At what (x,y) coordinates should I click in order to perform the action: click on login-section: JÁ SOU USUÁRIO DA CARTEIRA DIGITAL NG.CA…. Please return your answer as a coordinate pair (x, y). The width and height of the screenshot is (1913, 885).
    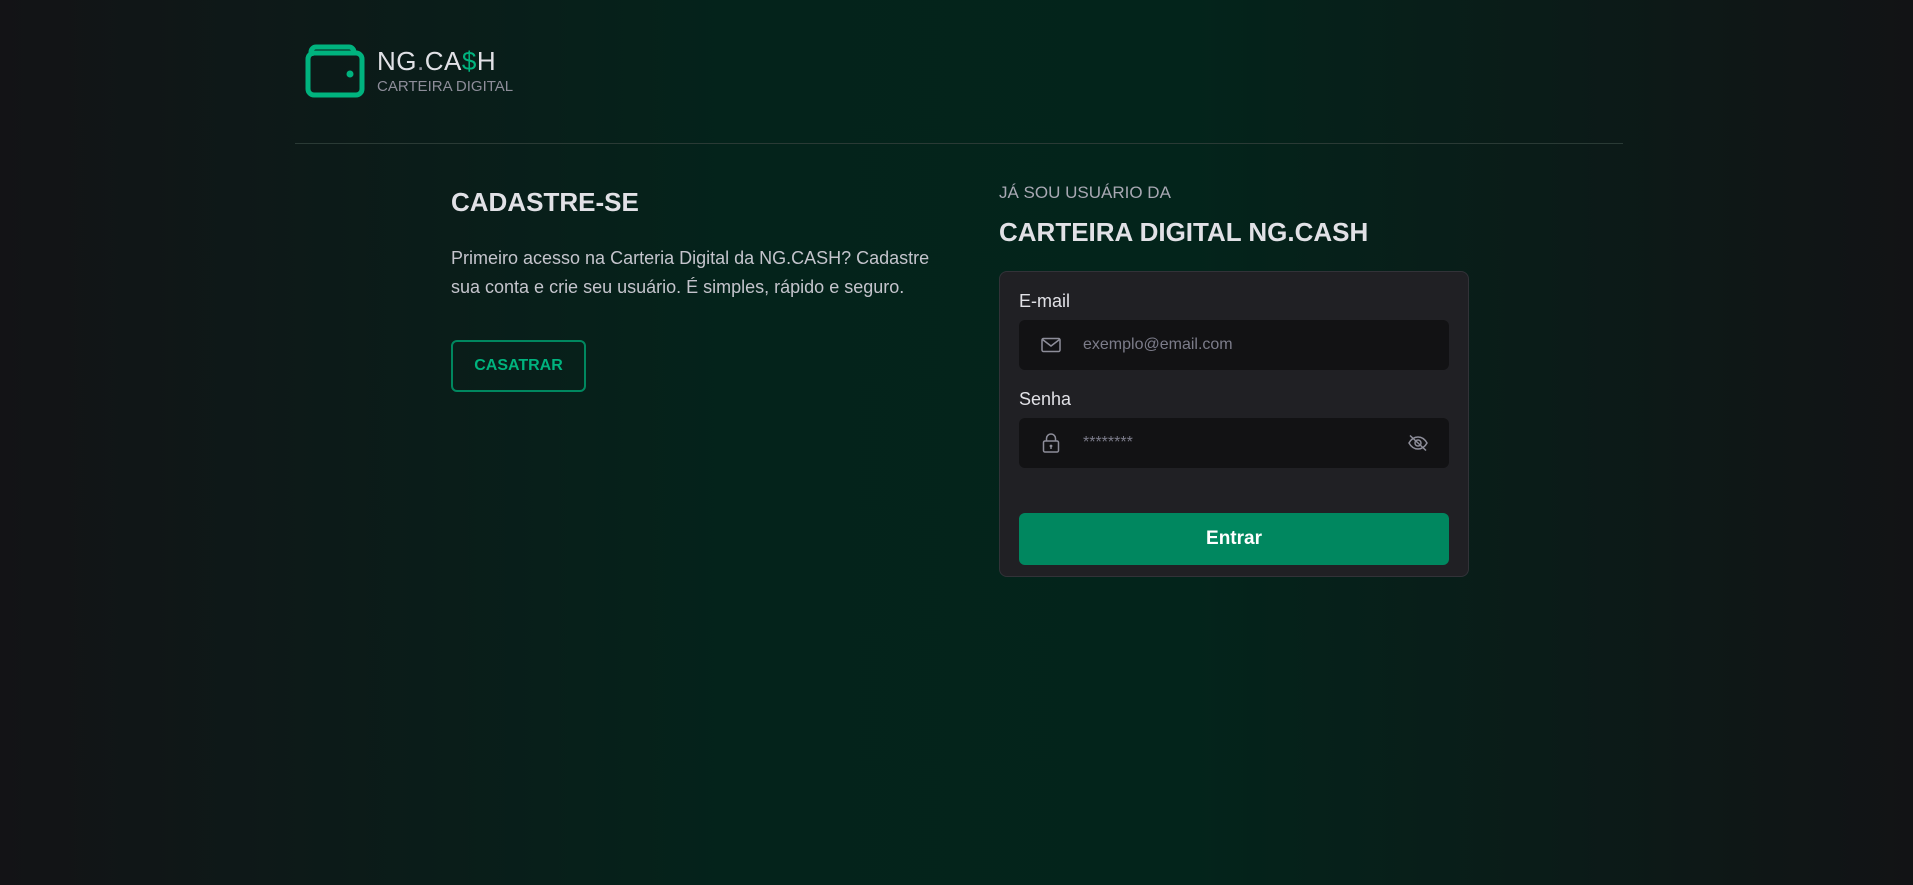
    Looking at the image, I should click on (1234, 379).